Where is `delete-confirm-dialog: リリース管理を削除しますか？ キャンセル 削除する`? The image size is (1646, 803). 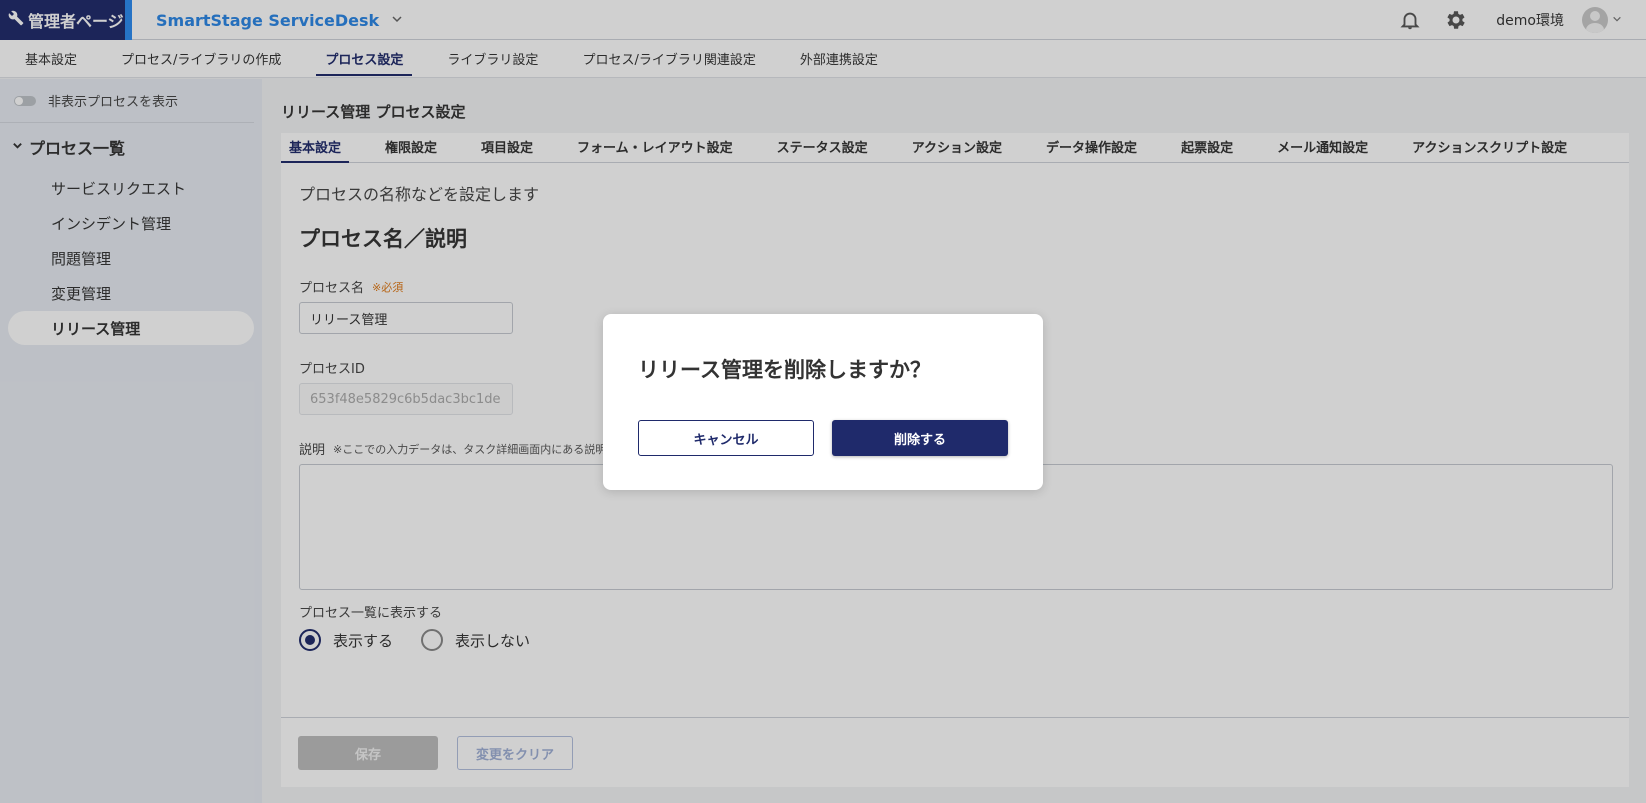 delete-confirm-dialog: リリース管理を削除しますか？ キャンセル 削除する is located at coordinates (823, 402).